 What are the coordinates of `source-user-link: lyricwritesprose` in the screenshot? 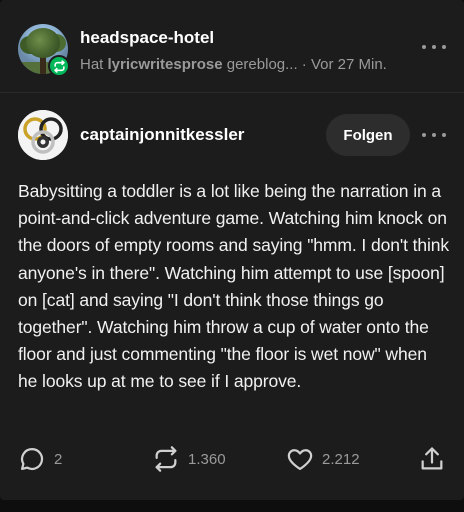 It's located at (165, 64).